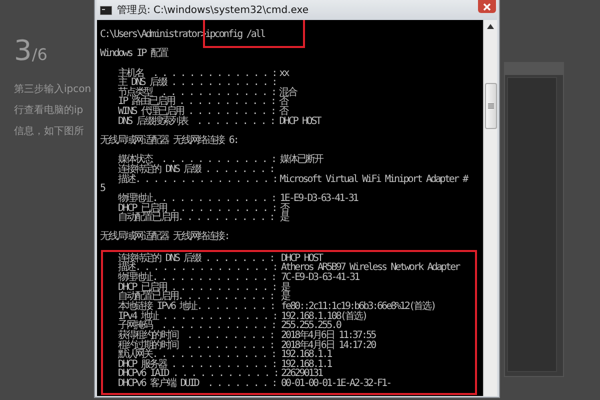 The width and height of the screenshot is (600, 400). What do you see at coordinates (490, 208) in the screenshot?
I see `scrollbar` at bounding box center [490, 208].